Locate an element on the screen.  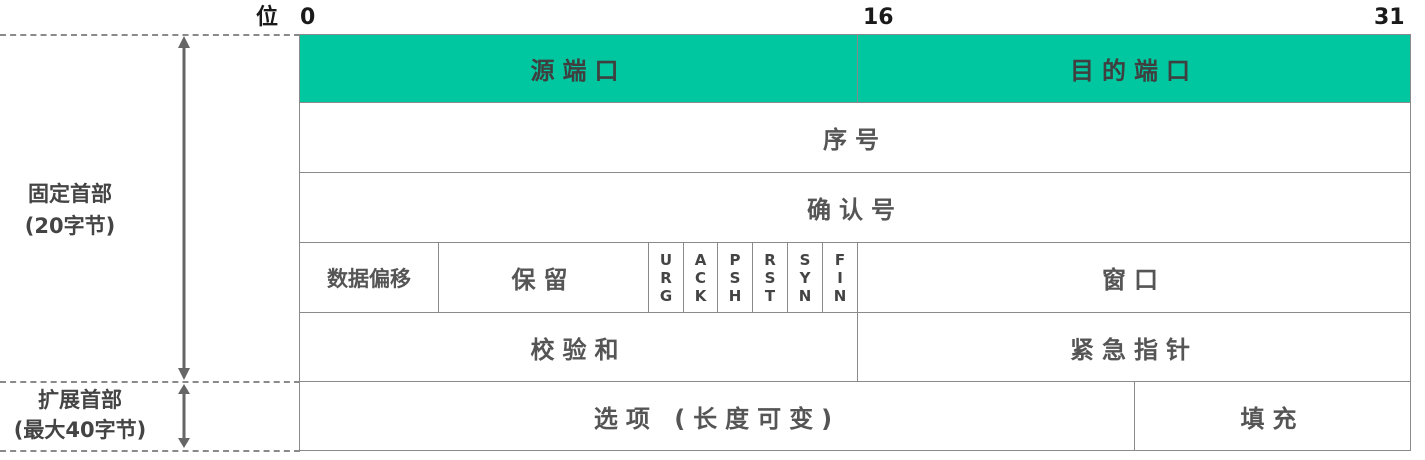
bit-label-0: 0 is located at coordinates (308, 17).